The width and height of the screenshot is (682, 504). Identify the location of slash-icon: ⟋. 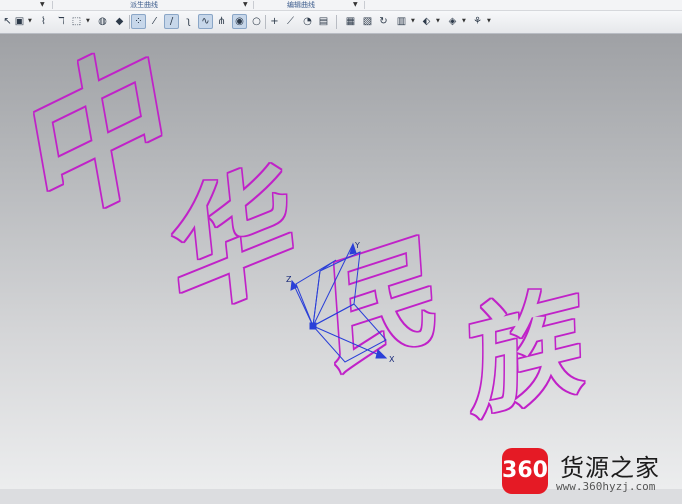
(290, 21).